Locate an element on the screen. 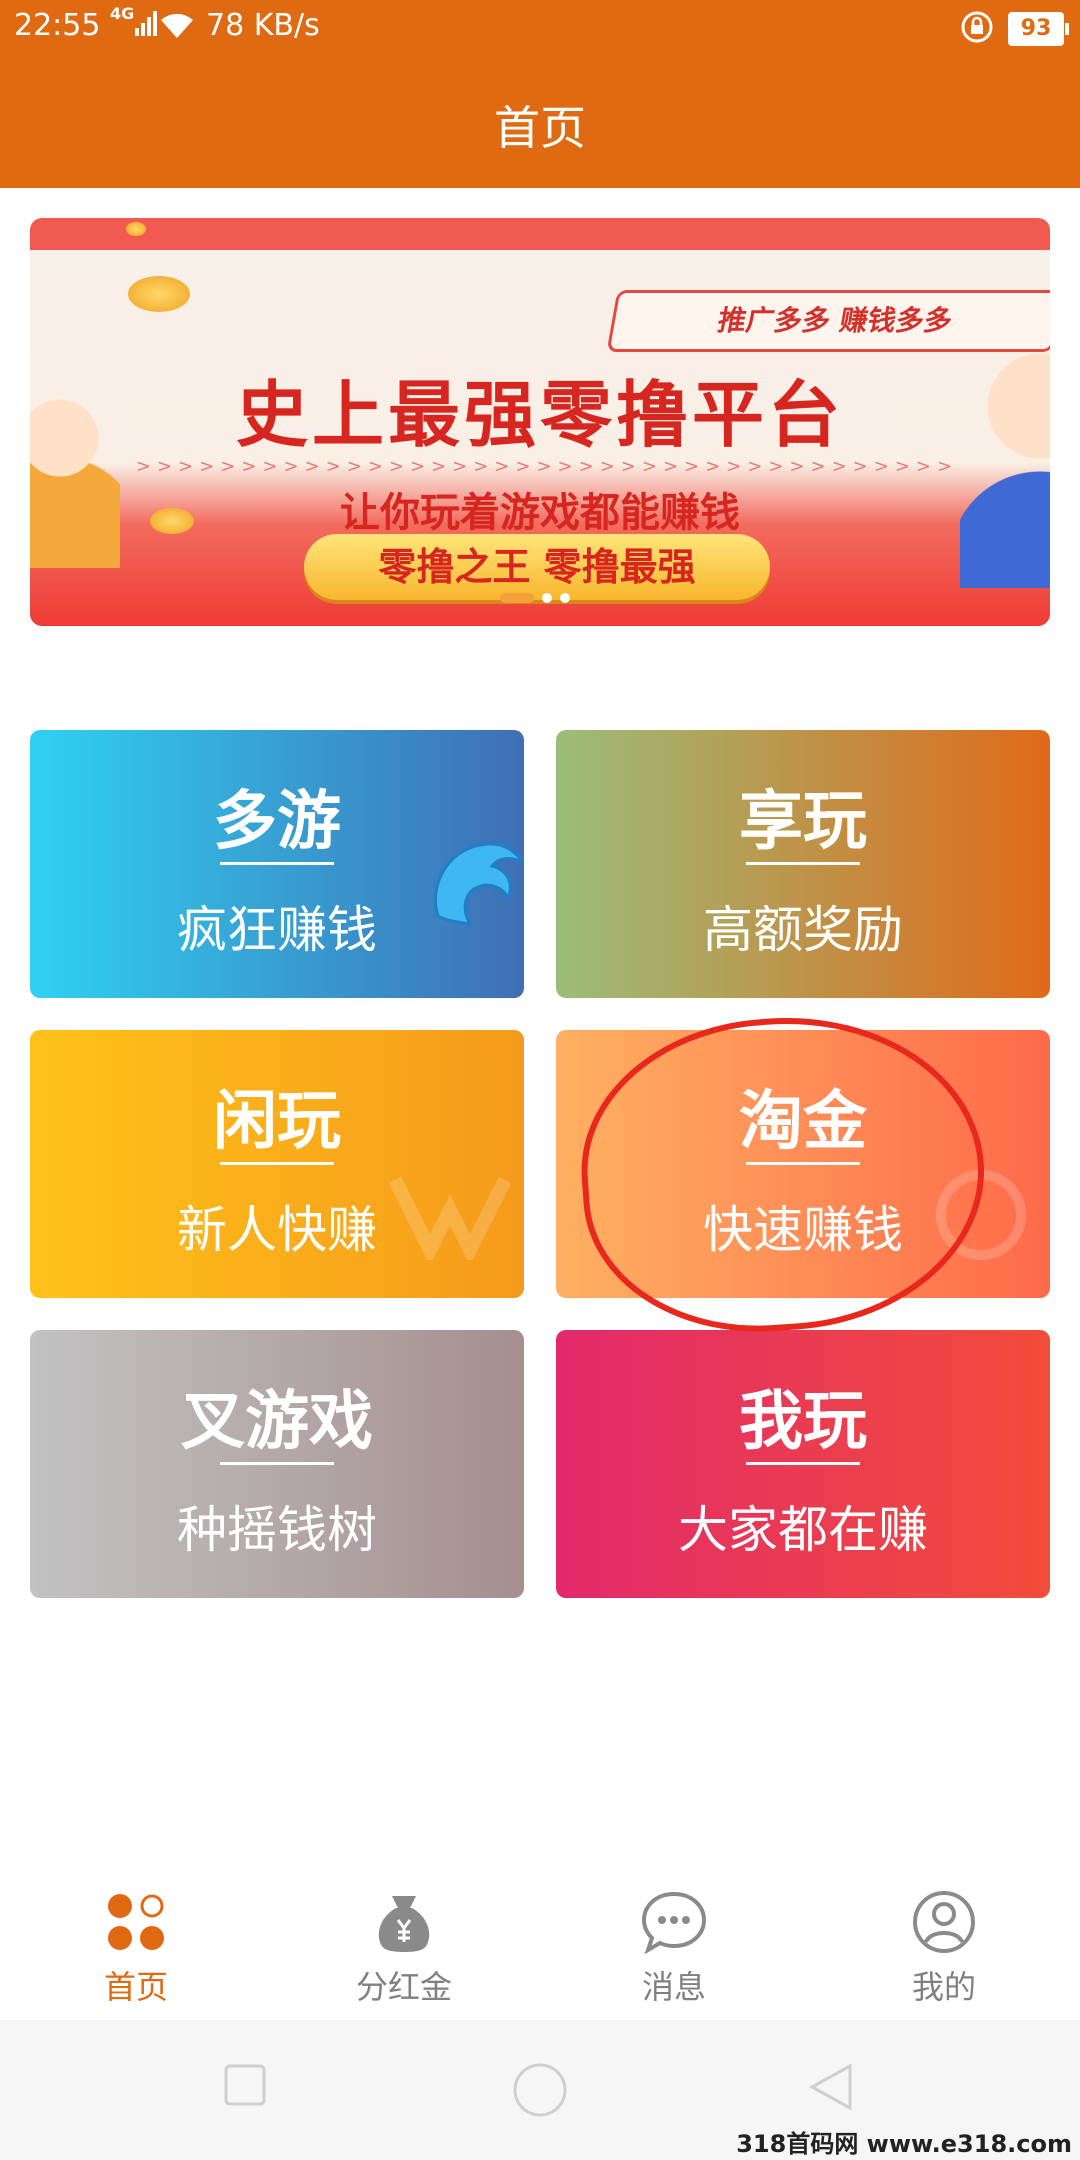 This screenshot has width=1080, height=2160. banner-slogan: 推广多多 赚钱多多 is located at coordinates (828, 321).